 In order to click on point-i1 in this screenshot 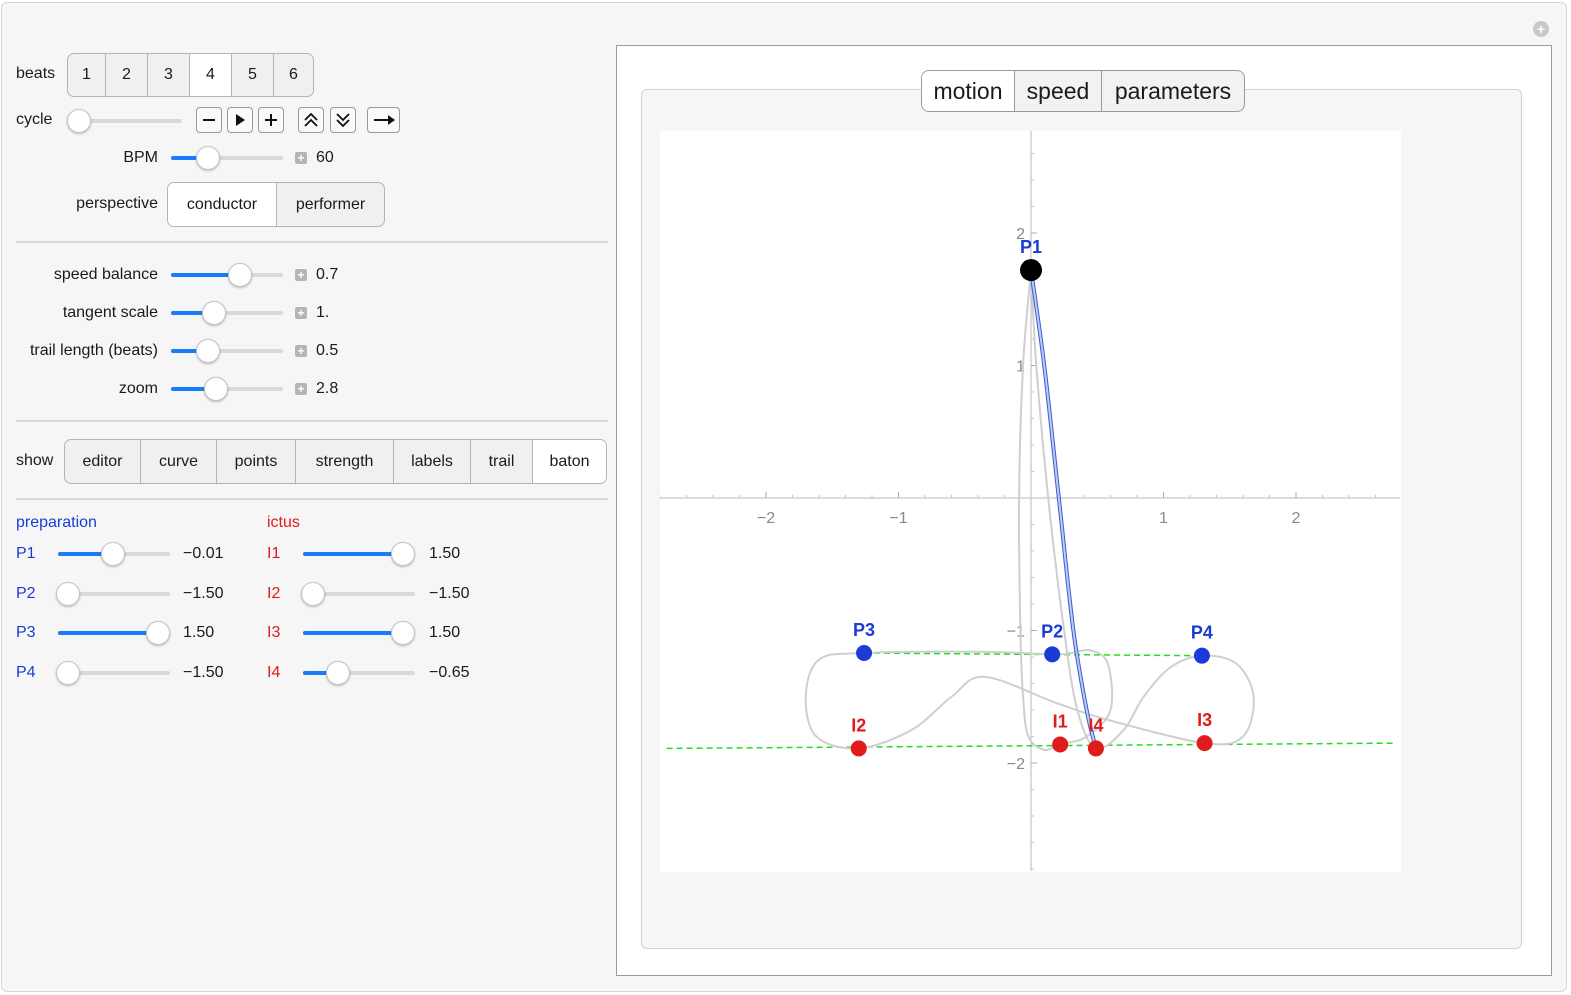, I will do `click(1060, 744)`.